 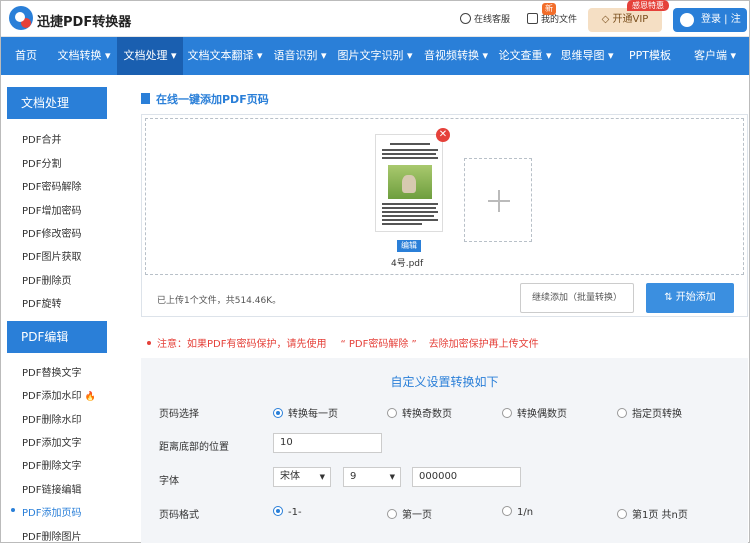 I want to click on radio-odd-pages: 转换奇数页, so click(x=419, y=412).